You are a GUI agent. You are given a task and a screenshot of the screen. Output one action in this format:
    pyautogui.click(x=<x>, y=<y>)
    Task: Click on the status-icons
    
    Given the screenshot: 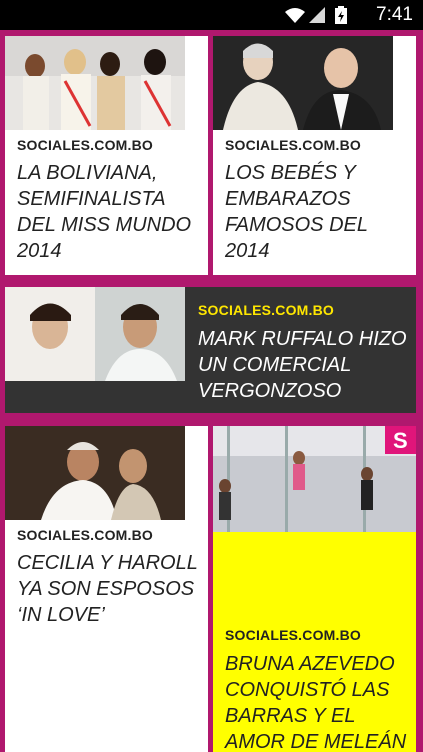 What is the action you would take?
    pyautogui.click(x=318, y=15)
    